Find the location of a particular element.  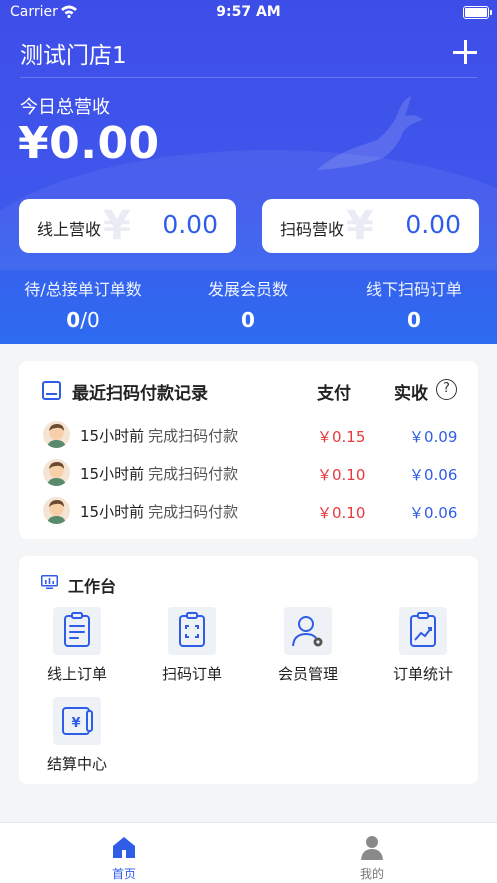

tab-mine: 我的 is located at coordinates (372, 853).